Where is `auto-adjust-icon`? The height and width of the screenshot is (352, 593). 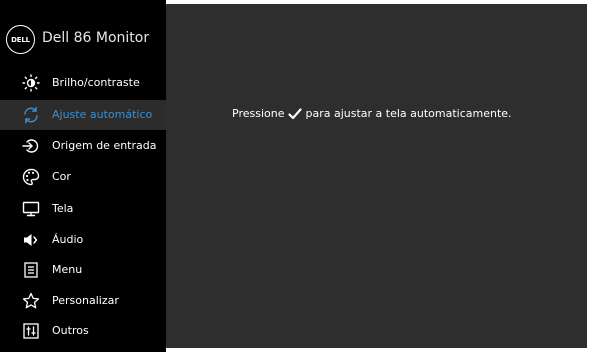 auto-adjust-icon is located at coordinates (31, 115).